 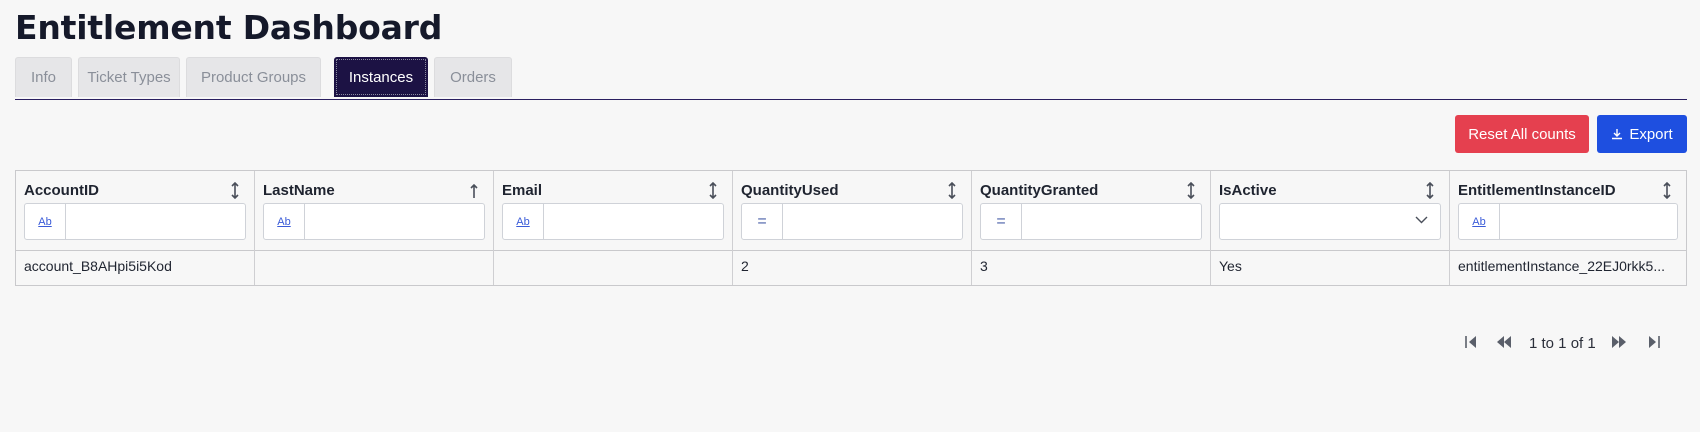 What do you see at coordinates (98, 266) in the screenshot?
I see `table-cell: account_B8AHpi5i5Kod` at bounding box center [98, 266].